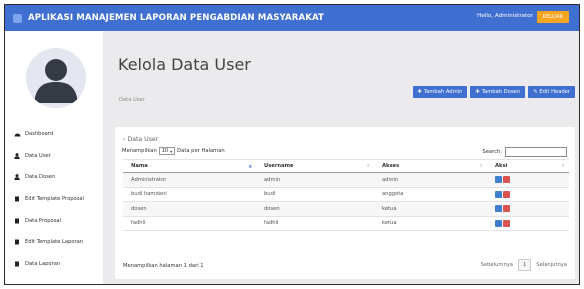 The image size is (584, 289). I want to click on column-header-label: Akses, so click(391, 166).